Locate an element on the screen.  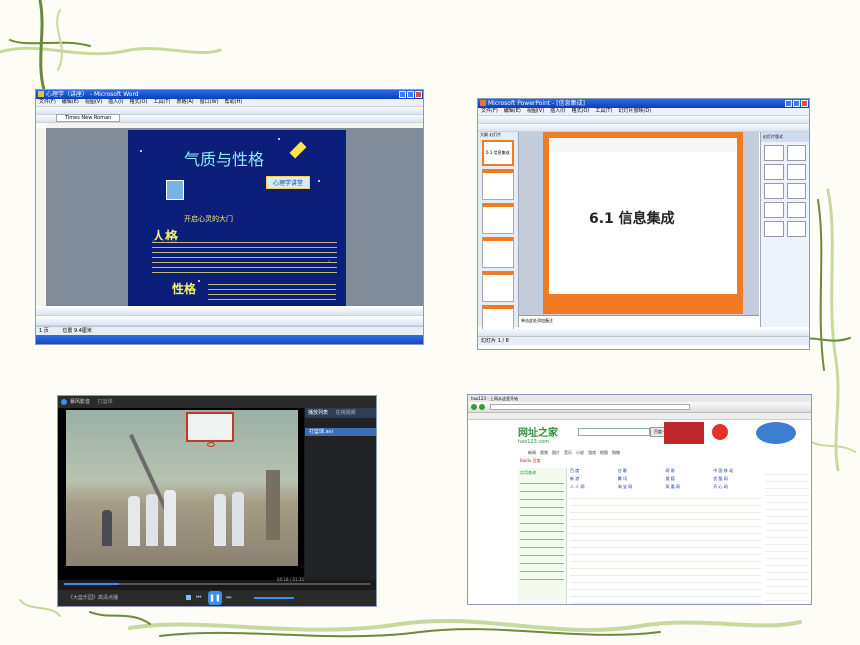
play-pause-button: ❚❚ is located at coordinates (215, 598).